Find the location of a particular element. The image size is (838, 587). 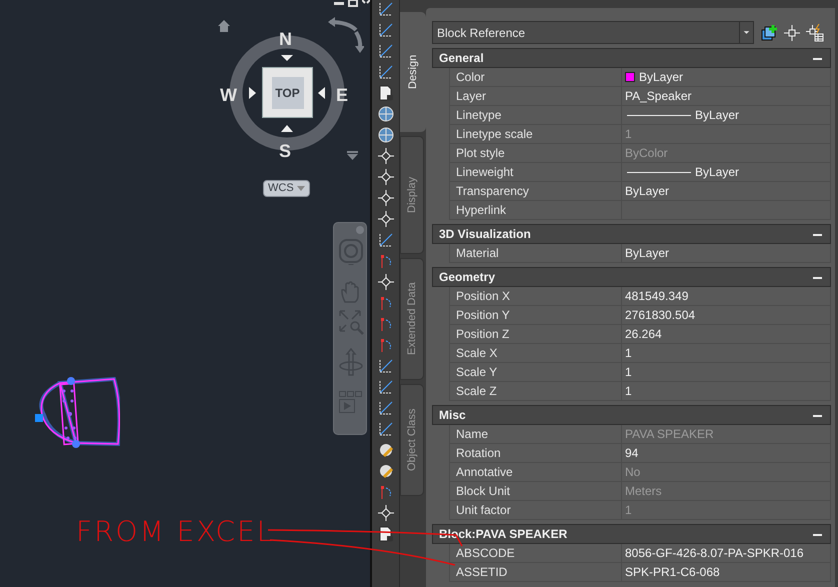

property-label: Name is located at coordinates (536, 434).